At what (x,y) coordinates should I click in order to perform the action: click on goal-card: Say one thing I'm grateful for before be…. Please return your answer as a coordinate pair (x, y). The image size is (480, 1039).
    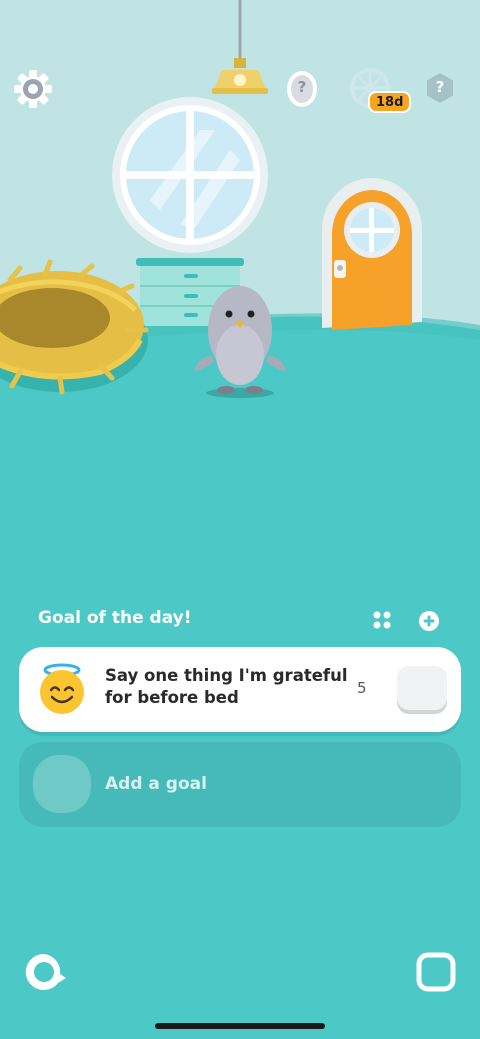
    Looking at the image, I should click on (240, 689).